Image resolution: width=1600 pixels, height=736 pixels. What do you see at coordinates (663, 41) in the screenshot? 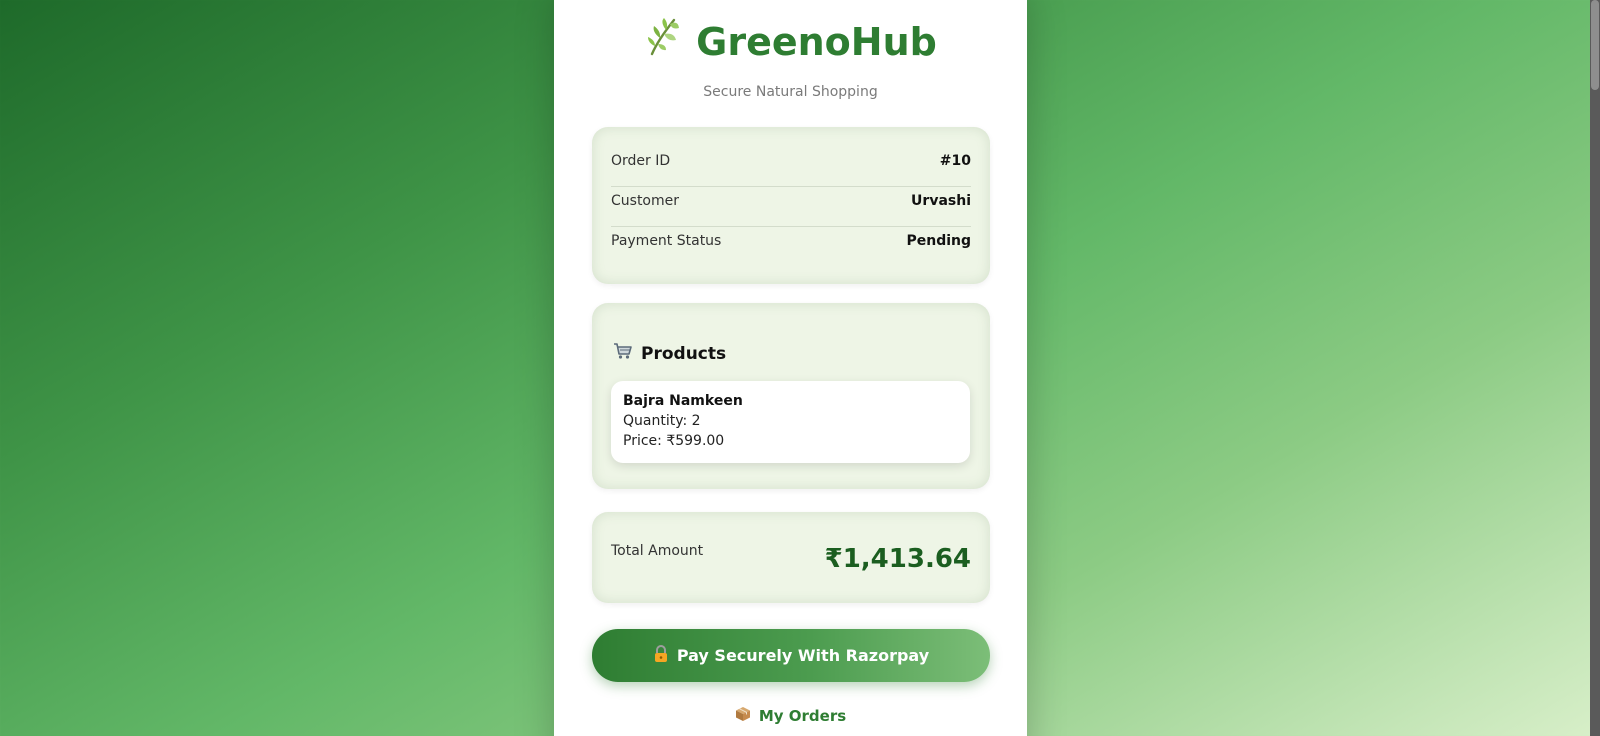
I see `herb-leaf-icon` at bounding box center [663, 41].